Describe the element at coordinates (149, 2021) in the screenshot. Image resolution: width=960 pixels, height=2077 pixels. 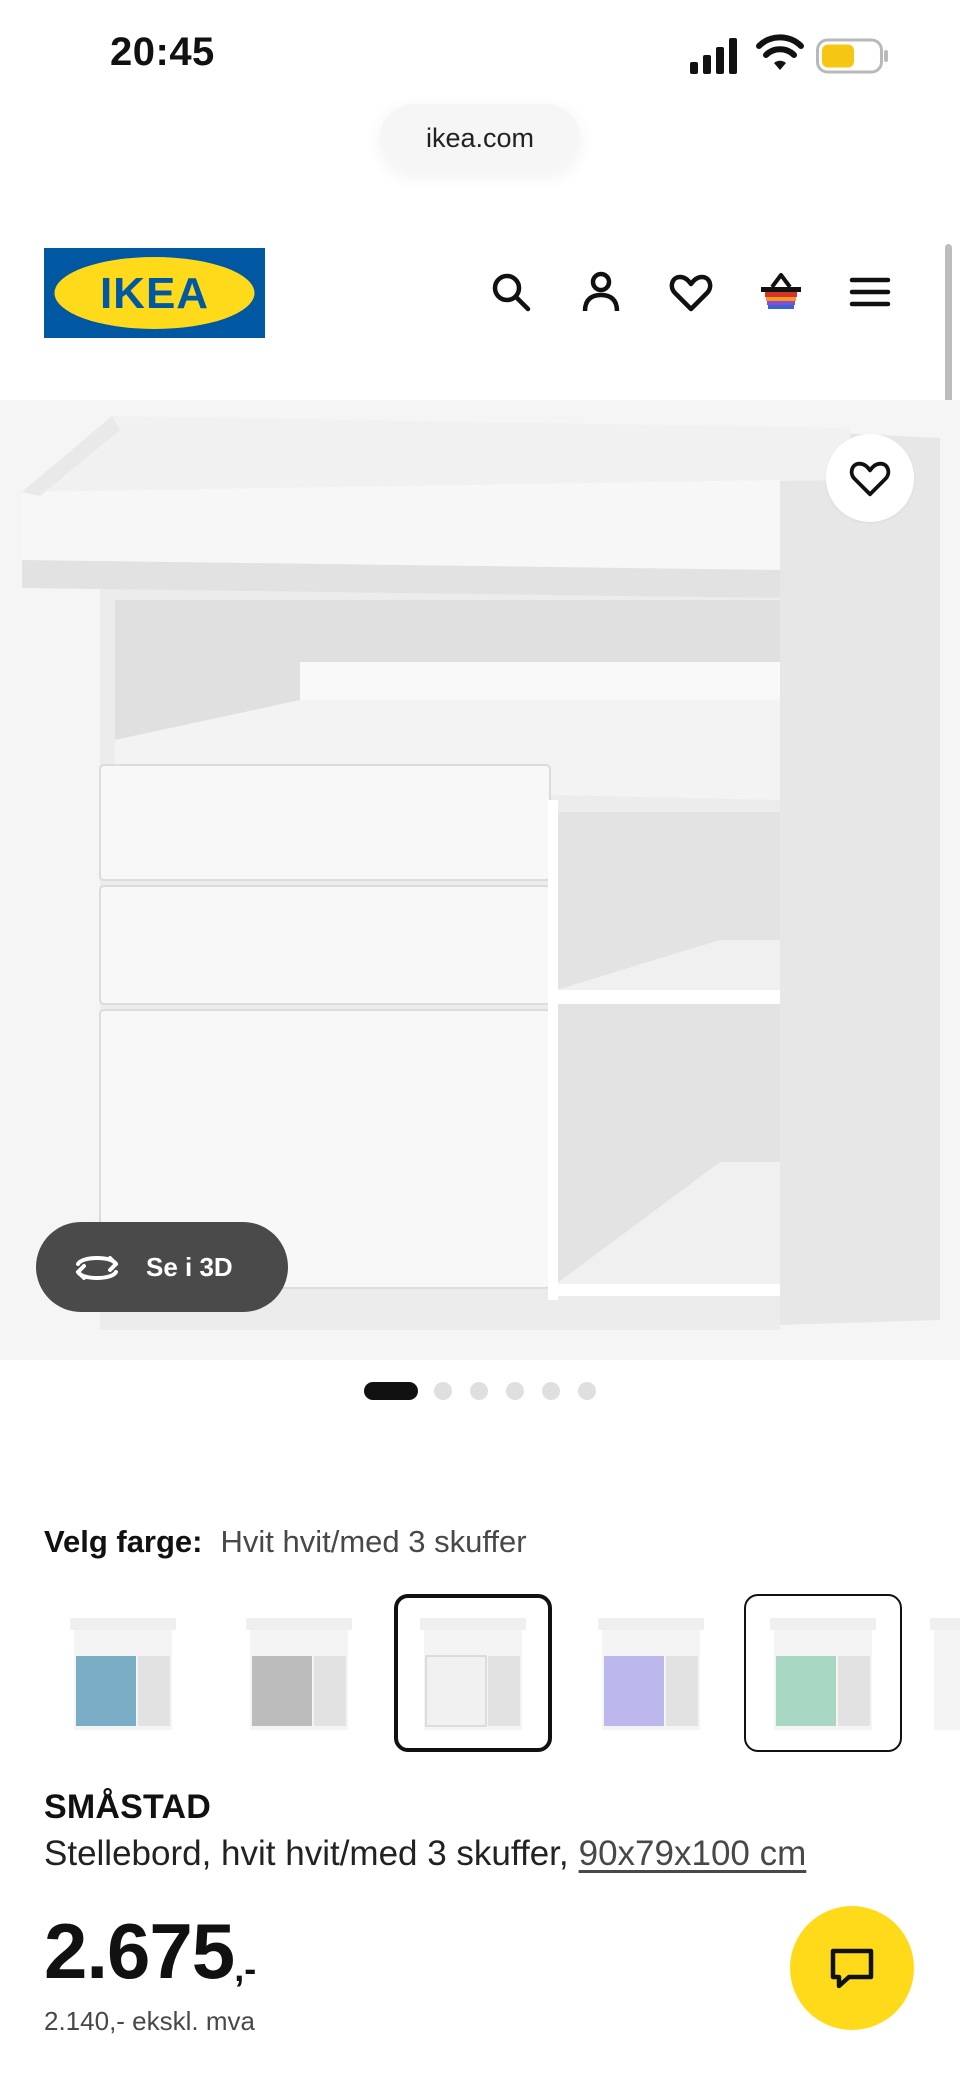
I see `price-ex-vat: 2.140,- ekskl. mva` at that location.